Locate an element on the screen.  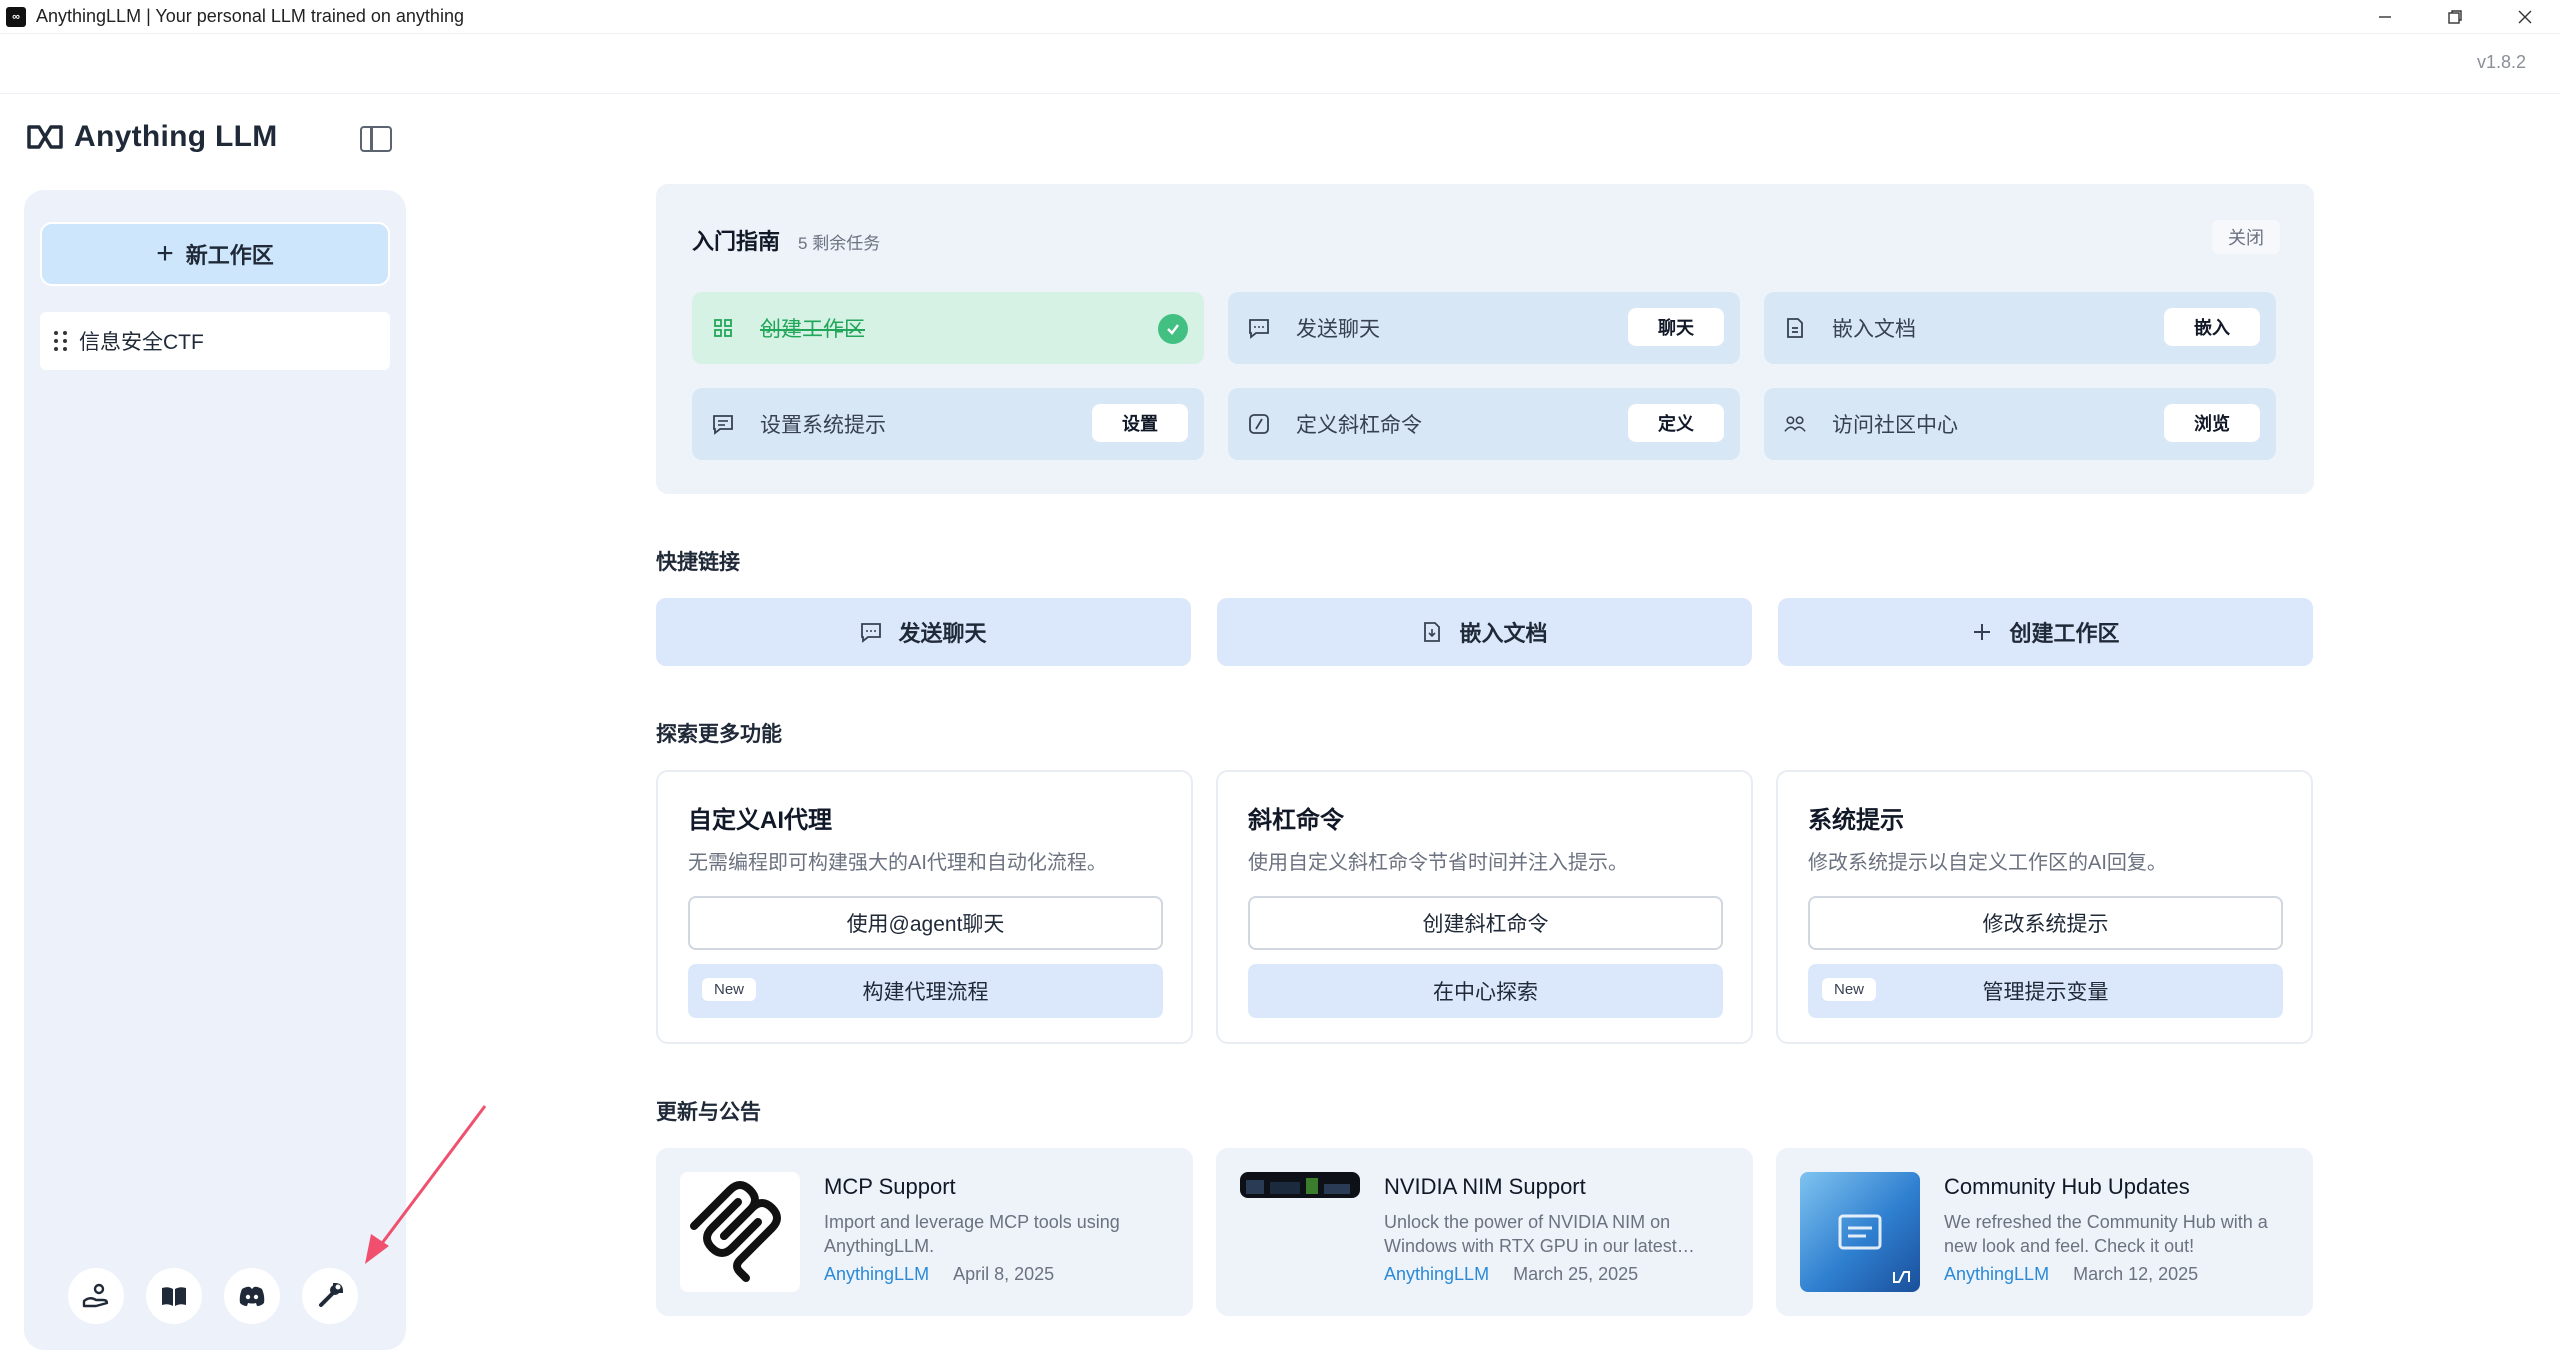
feature-card-slash-commands: 斜杠命令 使用自定义斜杠命令节省时间并注入提示。 创建斜杠命令 在中心探索 is located at coordinates (1484, 907).